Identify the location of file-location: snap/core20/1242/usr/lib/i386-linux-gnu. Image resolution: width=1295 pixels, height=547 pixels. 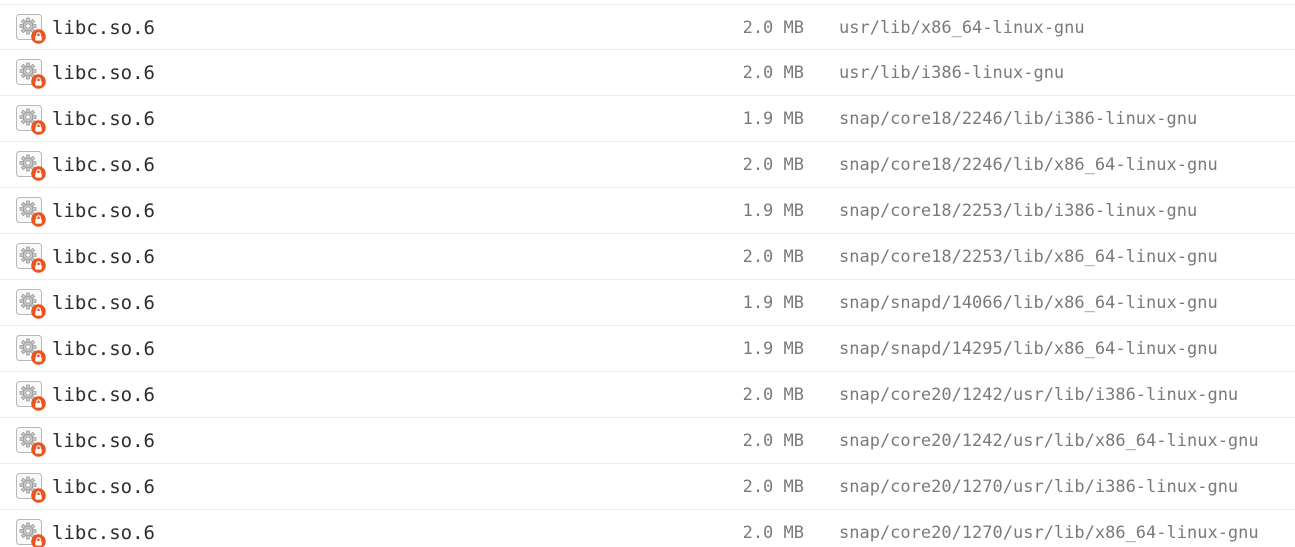
(1039, 395).